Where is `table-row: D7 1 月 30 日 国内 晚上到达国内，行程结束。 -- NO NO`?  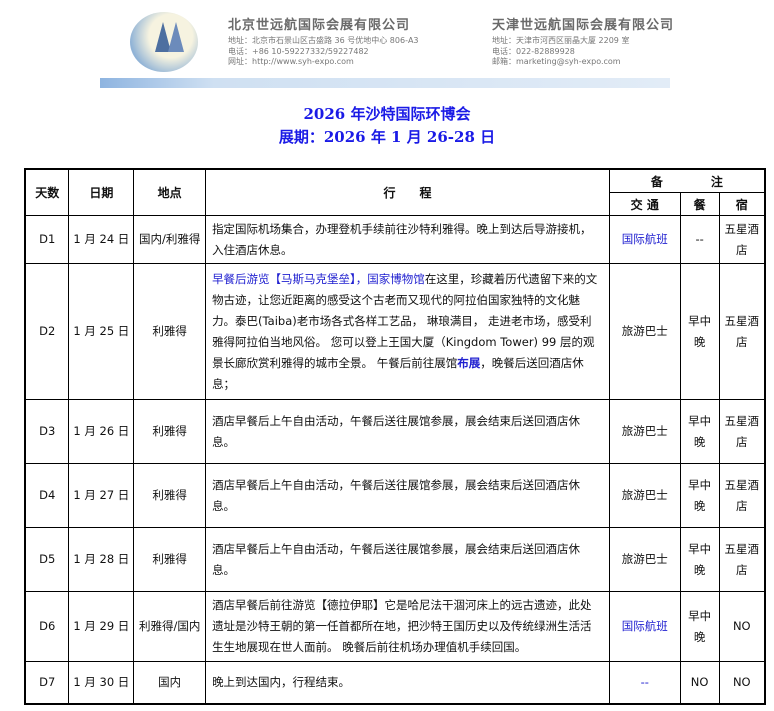
table-row: D7 1 月 30 日 国内 晚上到达国内，行程结束。 -- NO NO is located at coordinates (395, 682).